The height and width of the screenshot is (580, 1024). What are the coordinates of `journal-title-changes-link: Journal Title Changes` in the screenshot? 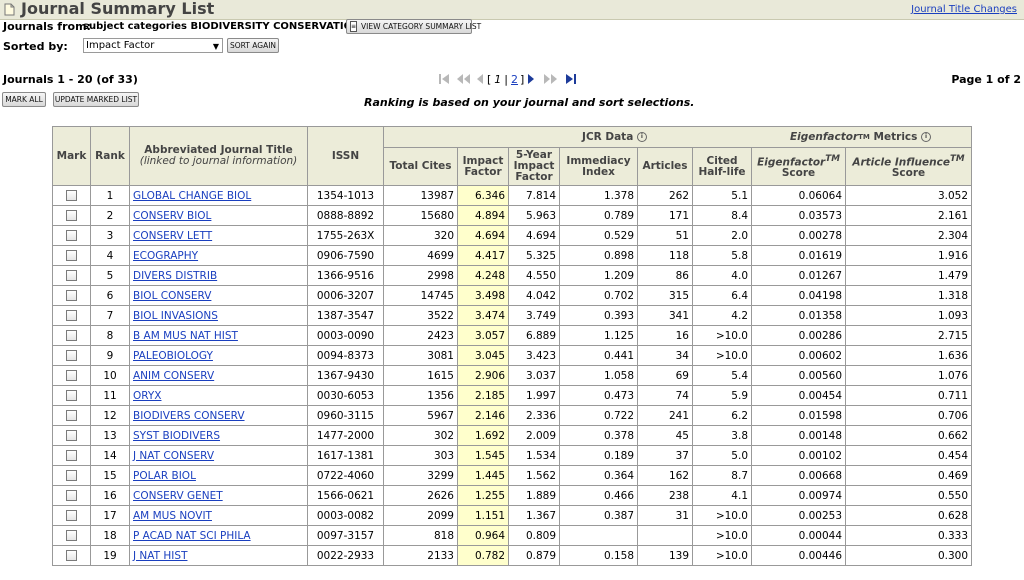 It's located at (964, 9).